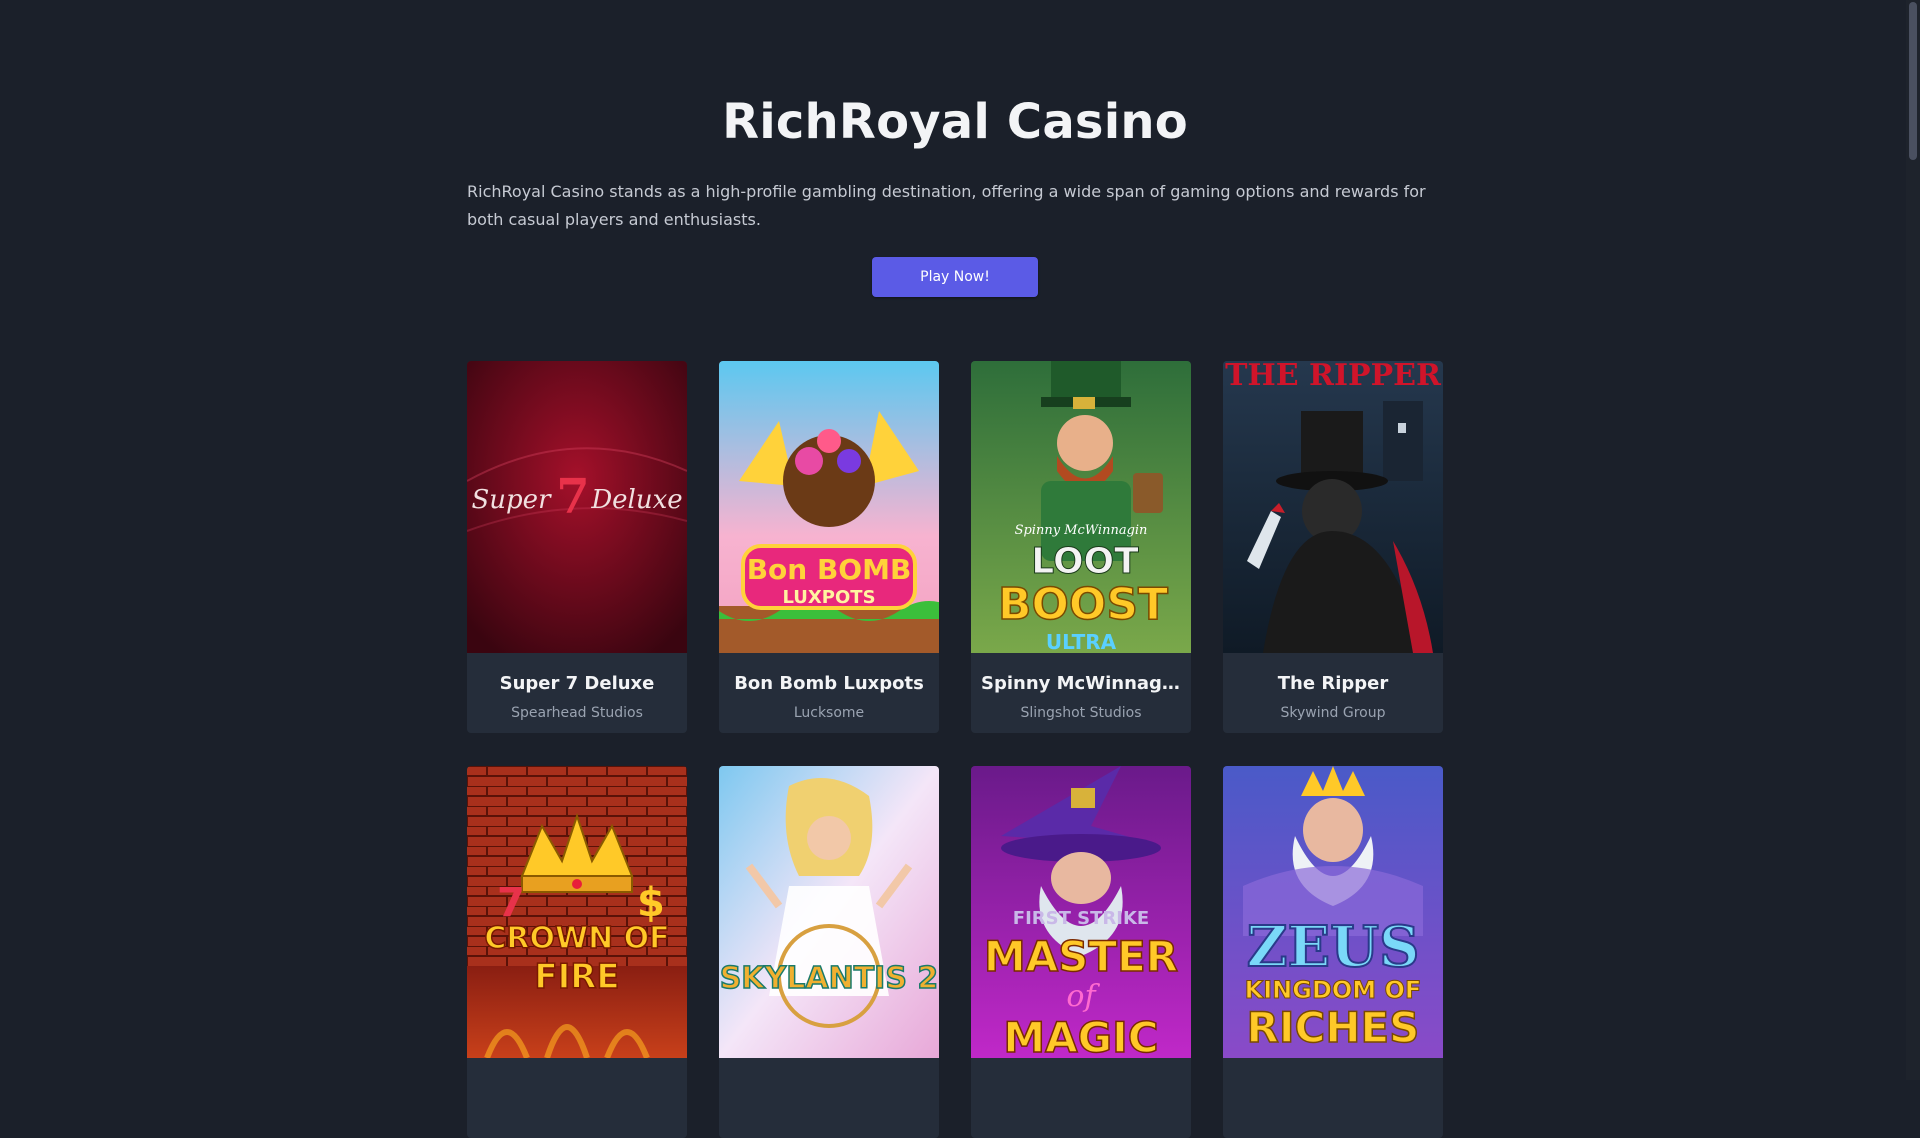 The height and width of the screenshot is (1138, 1920). I want to click on page-title: RichRoyal Casino, so click(955, 122).